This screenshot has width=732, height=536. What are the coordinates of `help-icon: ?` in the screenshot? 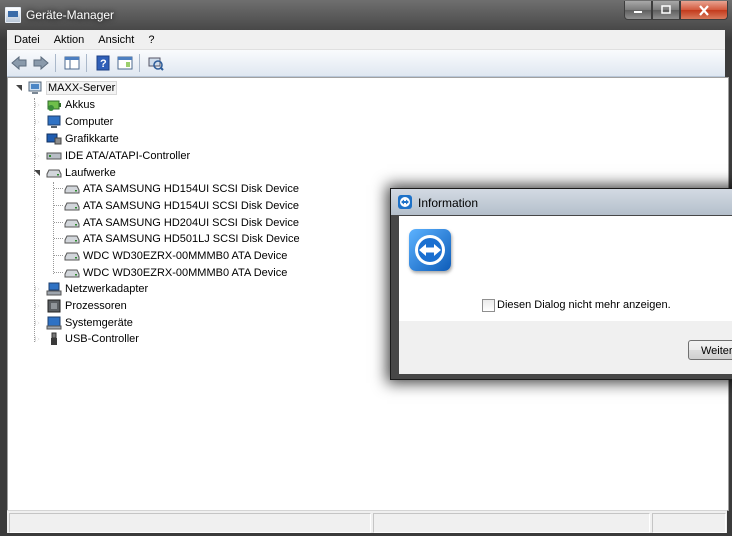 It's located at (103, 63).